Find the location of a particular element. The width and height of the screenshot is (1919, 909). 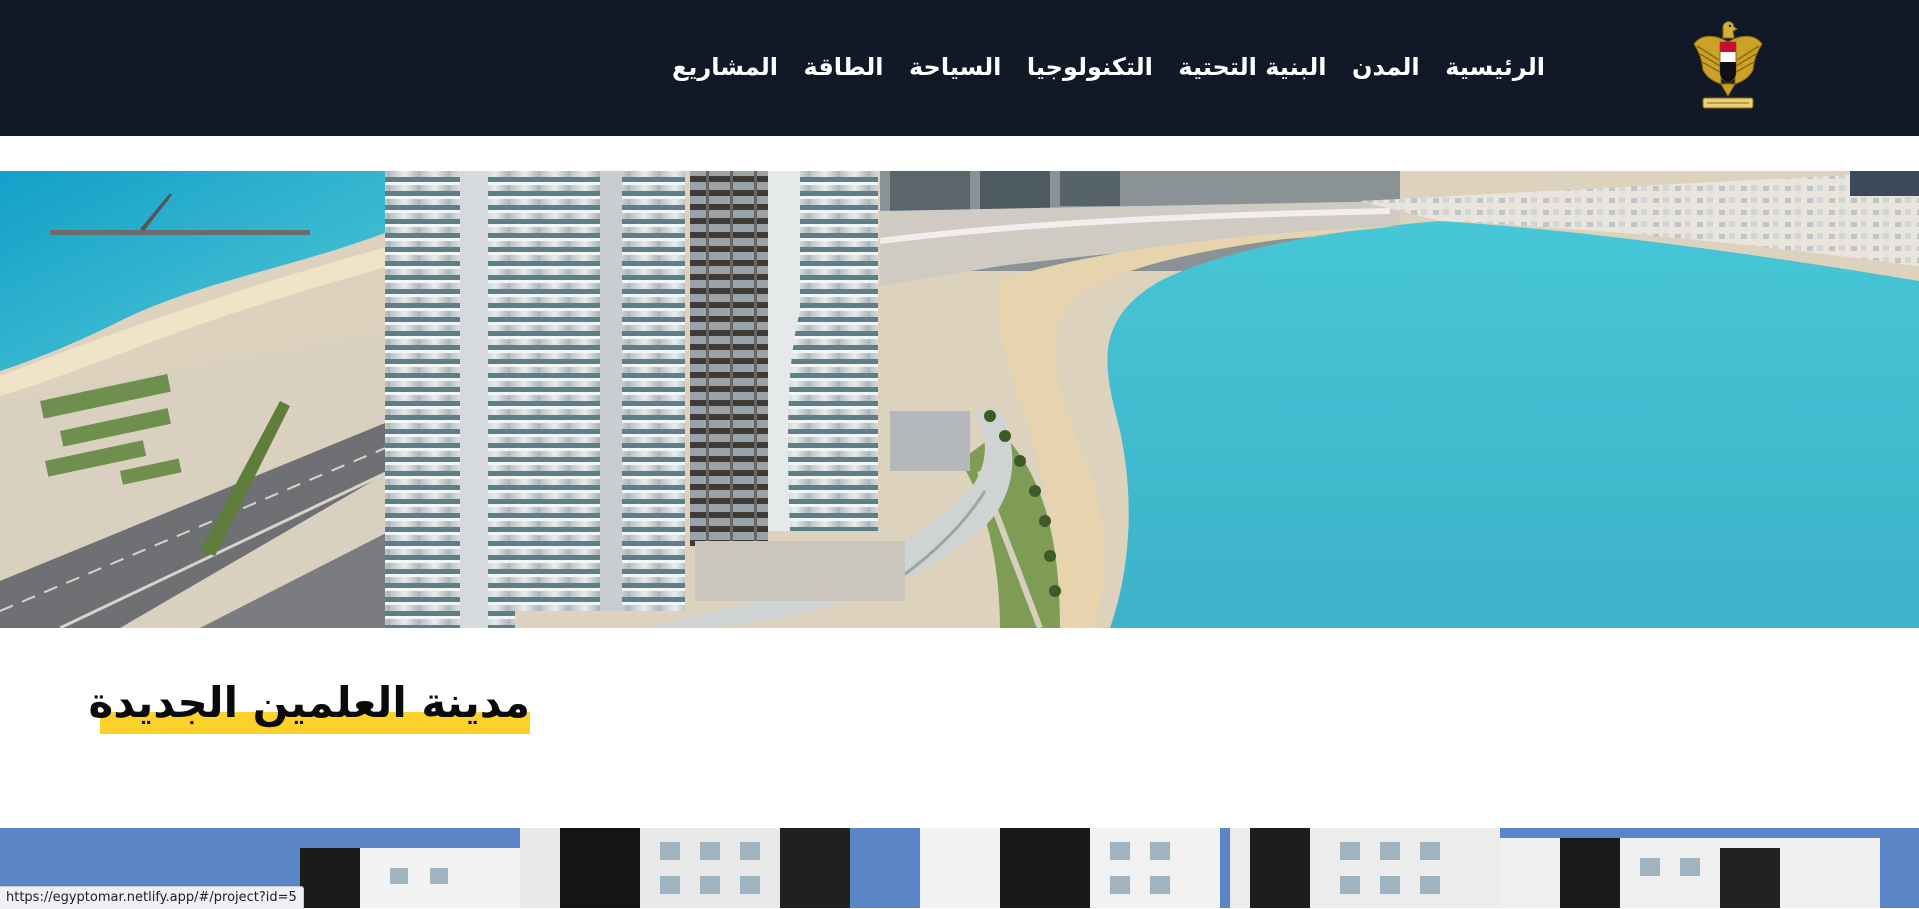

nav-link-projects: المشاريع is located at coordinates (725, 67).